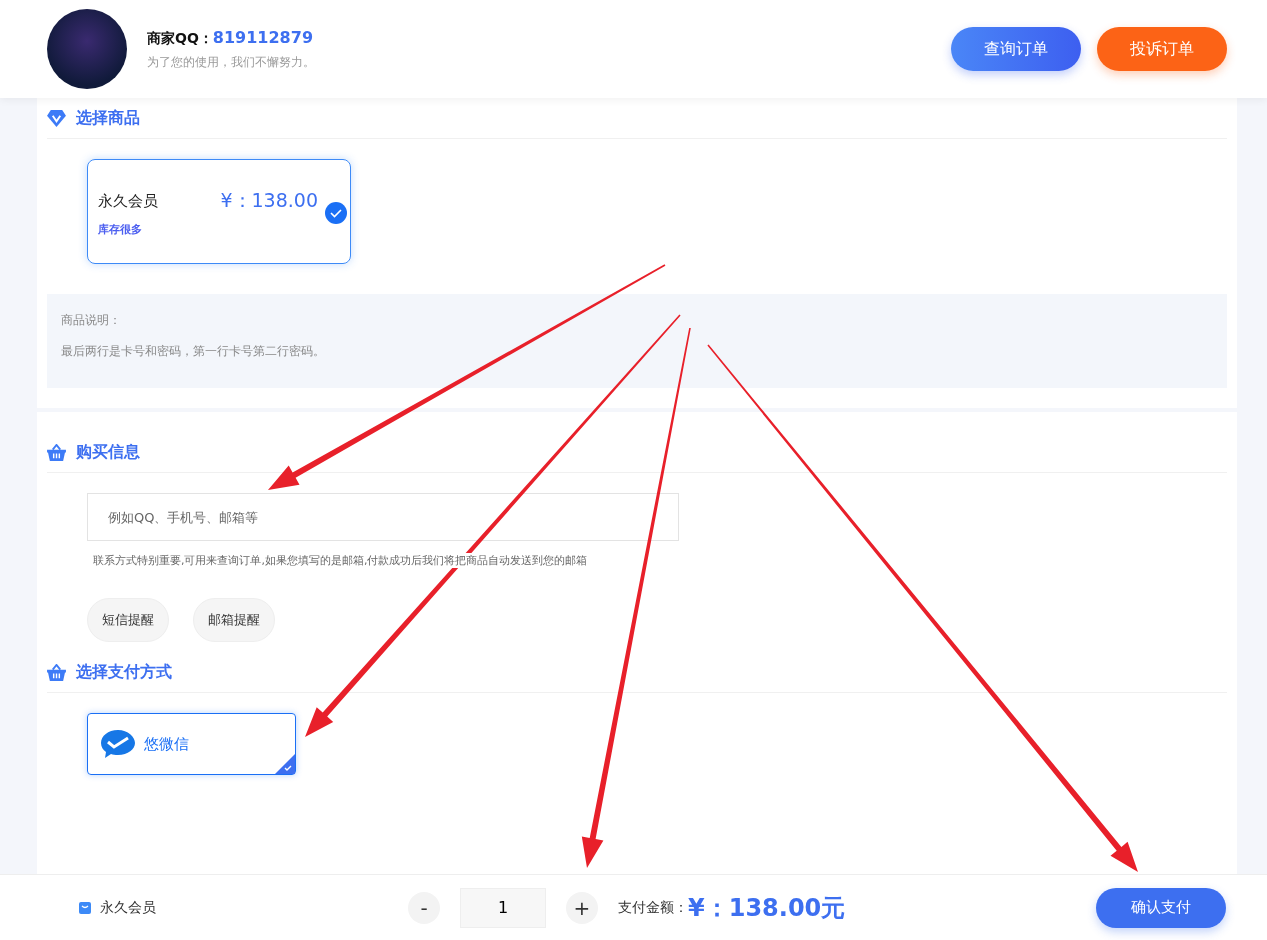  What do you see at coordinates (582, 907) in the screenshot?
I see `increase-button: +` at bounding box center [582, 907].